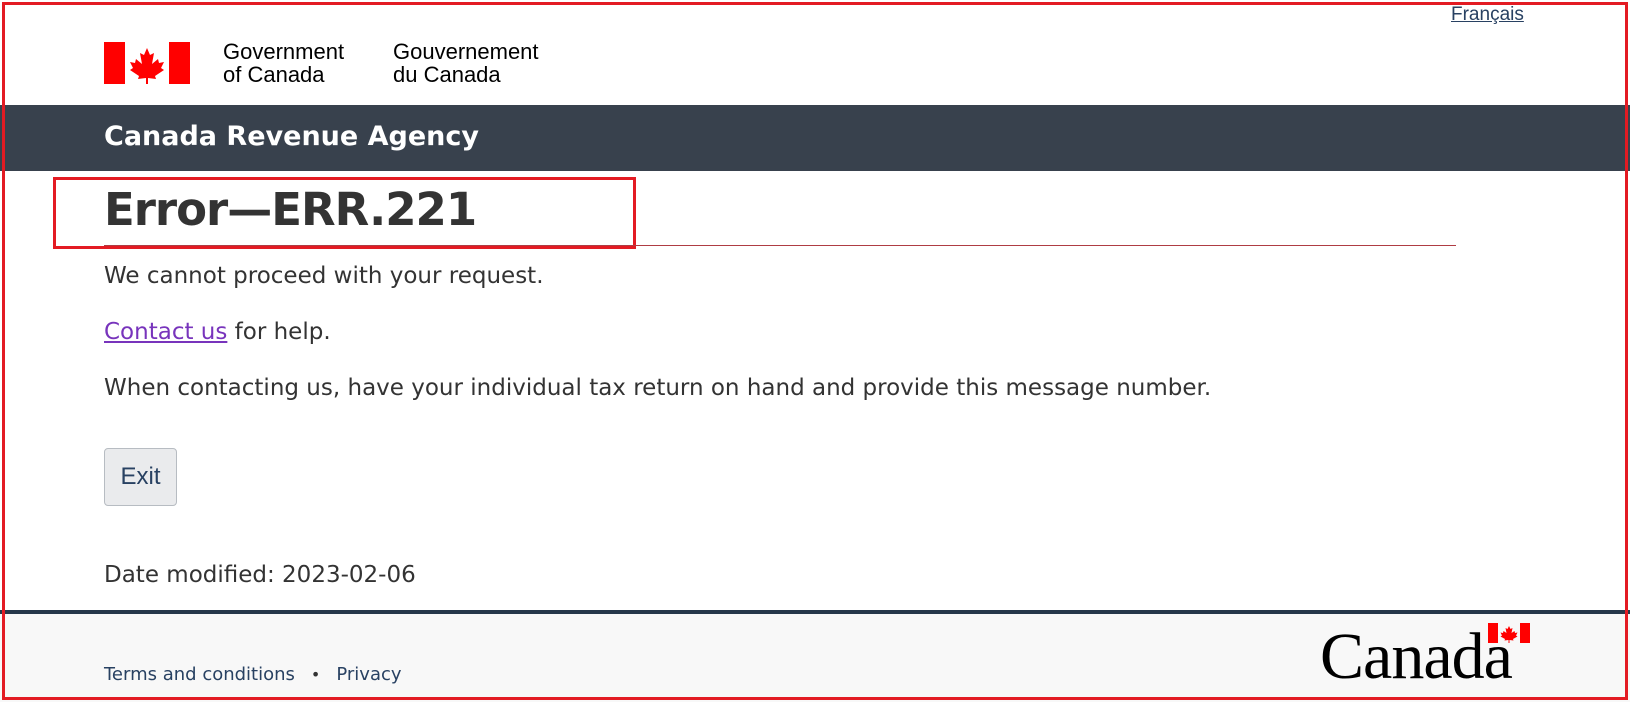 This screenshot has width=1630, height=702. What do you see at coordinates (279, 332) in the screenshot?
I see `contact-suffix: for help.` at bounding box center [279, 332].